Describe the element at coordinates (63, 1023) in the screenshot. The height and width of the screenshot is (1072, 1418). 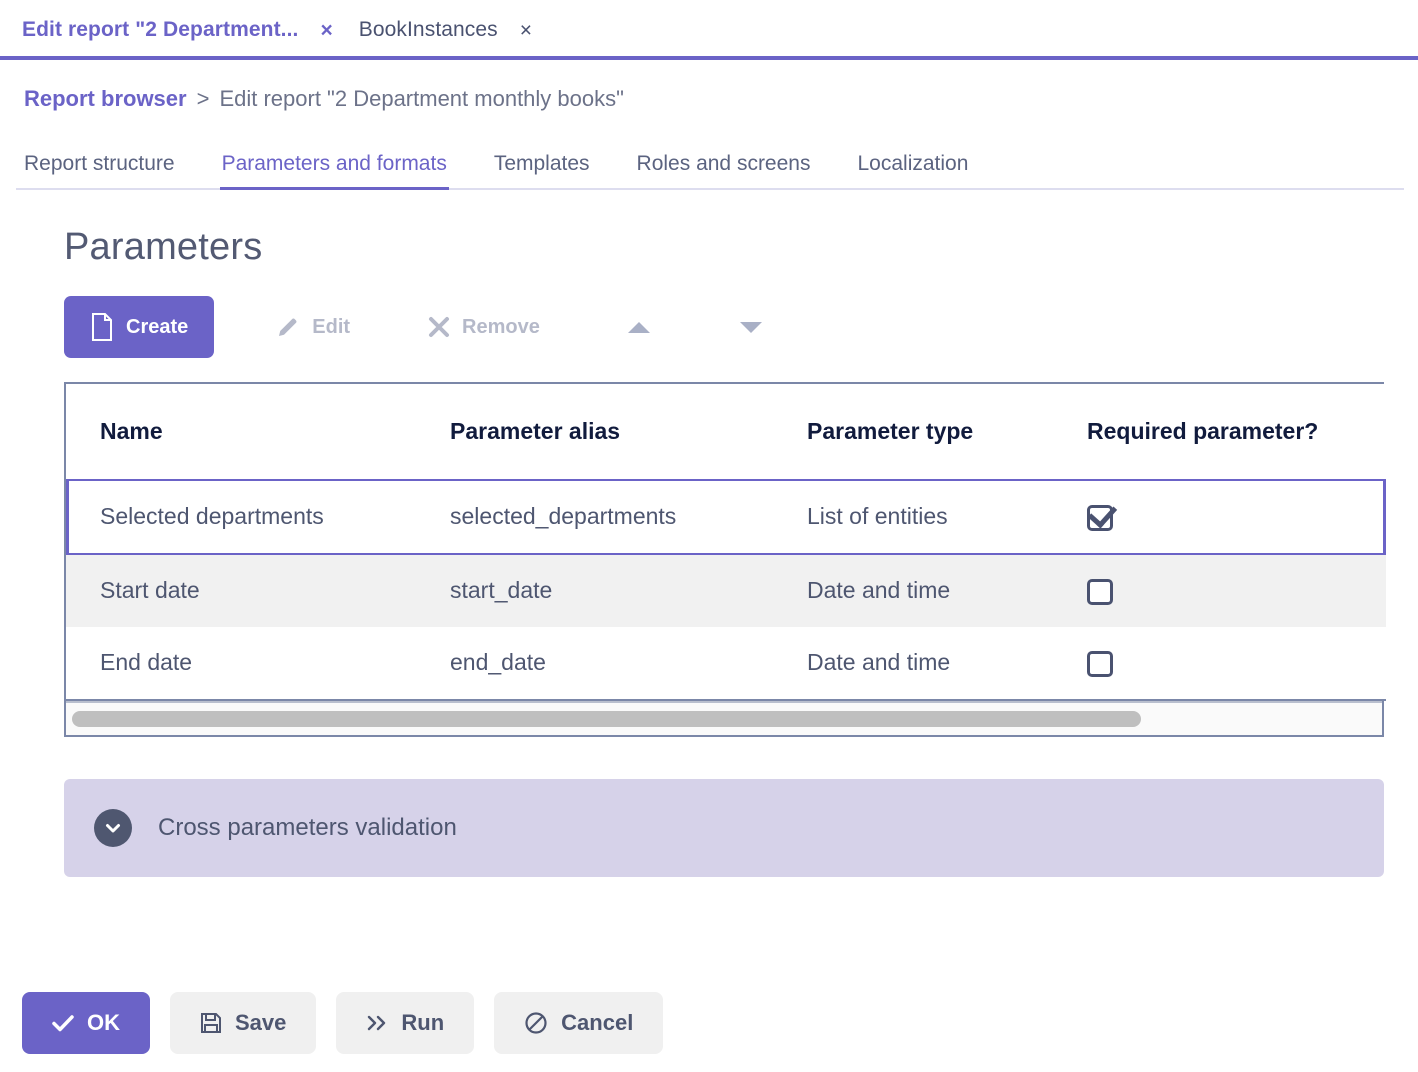
I see `check-icon` at that location.